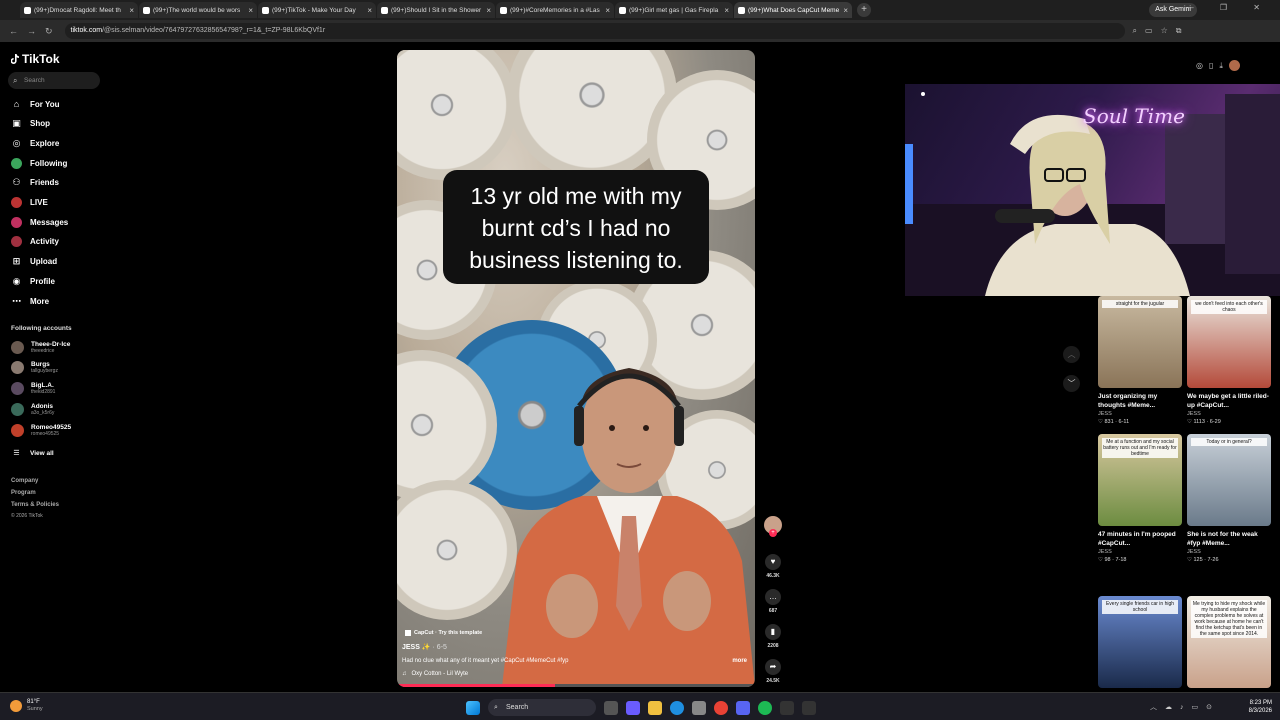 Image resolution: width=1280 pixels, height=720 pixels. I want to click on search-icon: ⌕, so click(496, 707).